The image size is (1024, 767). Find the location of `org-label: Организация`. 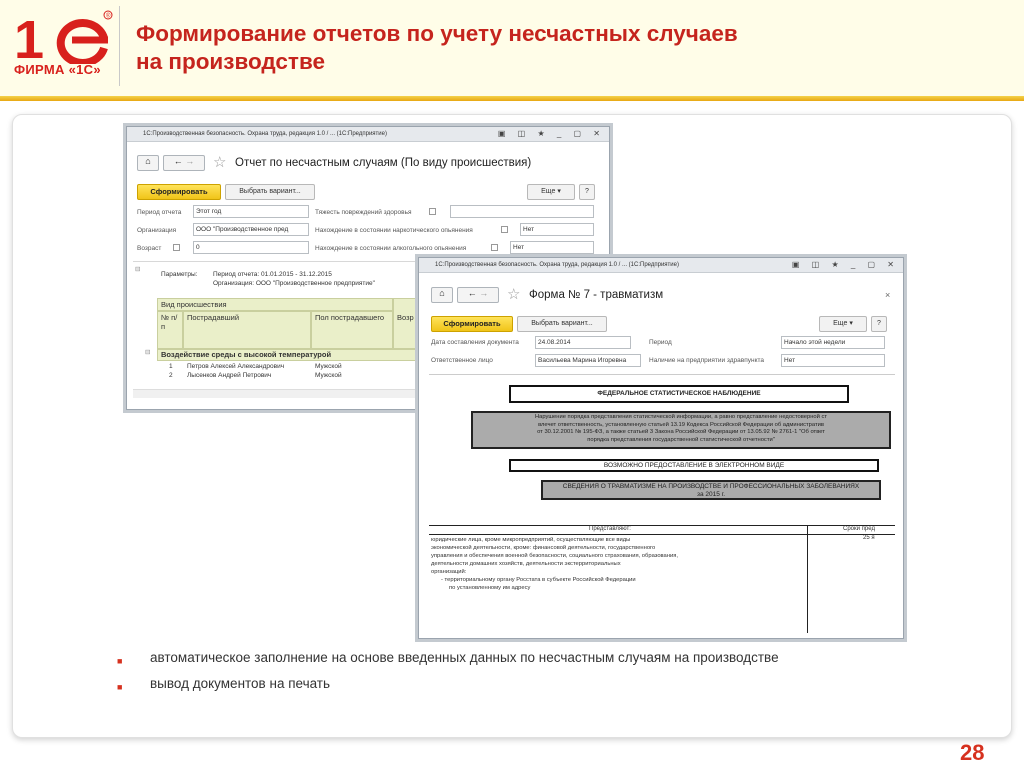

org-label: Организация is located at coordinates (157, 230).